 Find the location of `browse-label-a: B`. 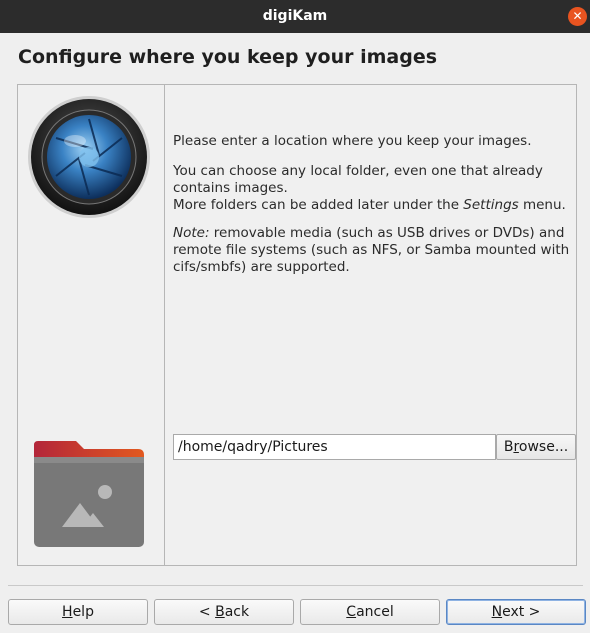

browse-label-a: B is located at coordinates (508, 447).